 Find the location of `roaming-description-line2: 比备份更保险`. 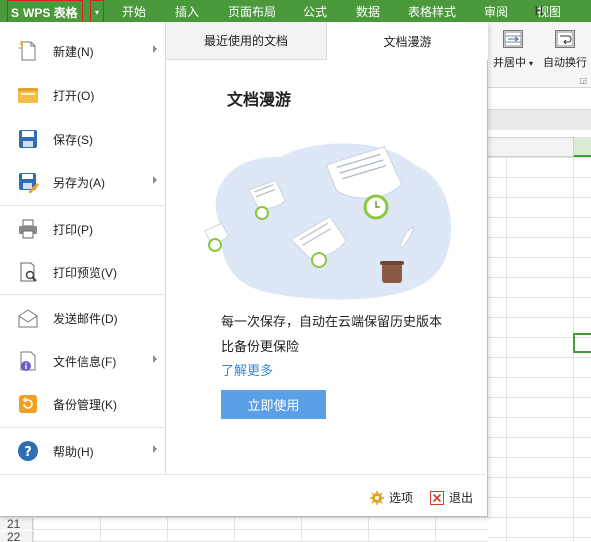

roaming-description-line2: 比备份更保险 is located at coordinates (260, 346).